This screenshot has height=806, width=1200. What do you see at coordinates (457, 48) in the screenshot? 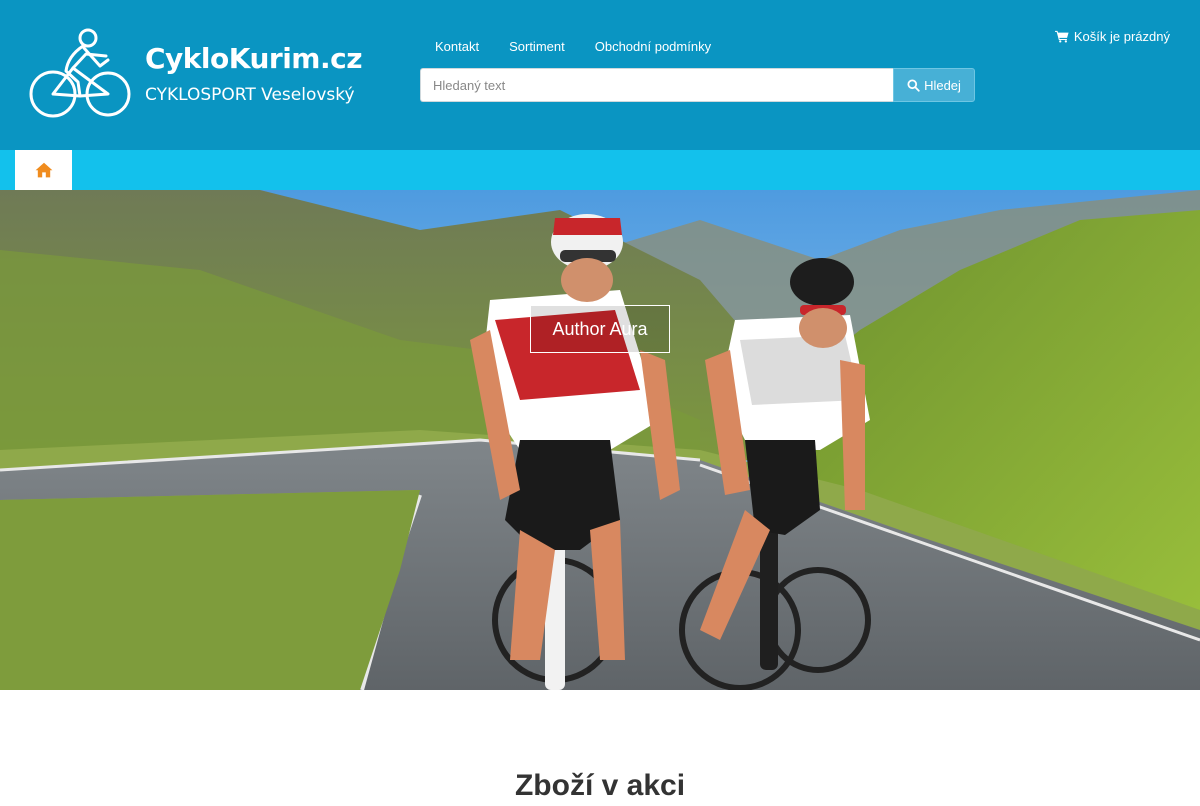
I see `nav-link-kontakt: Kontakt` at bounding box center [457, 48].